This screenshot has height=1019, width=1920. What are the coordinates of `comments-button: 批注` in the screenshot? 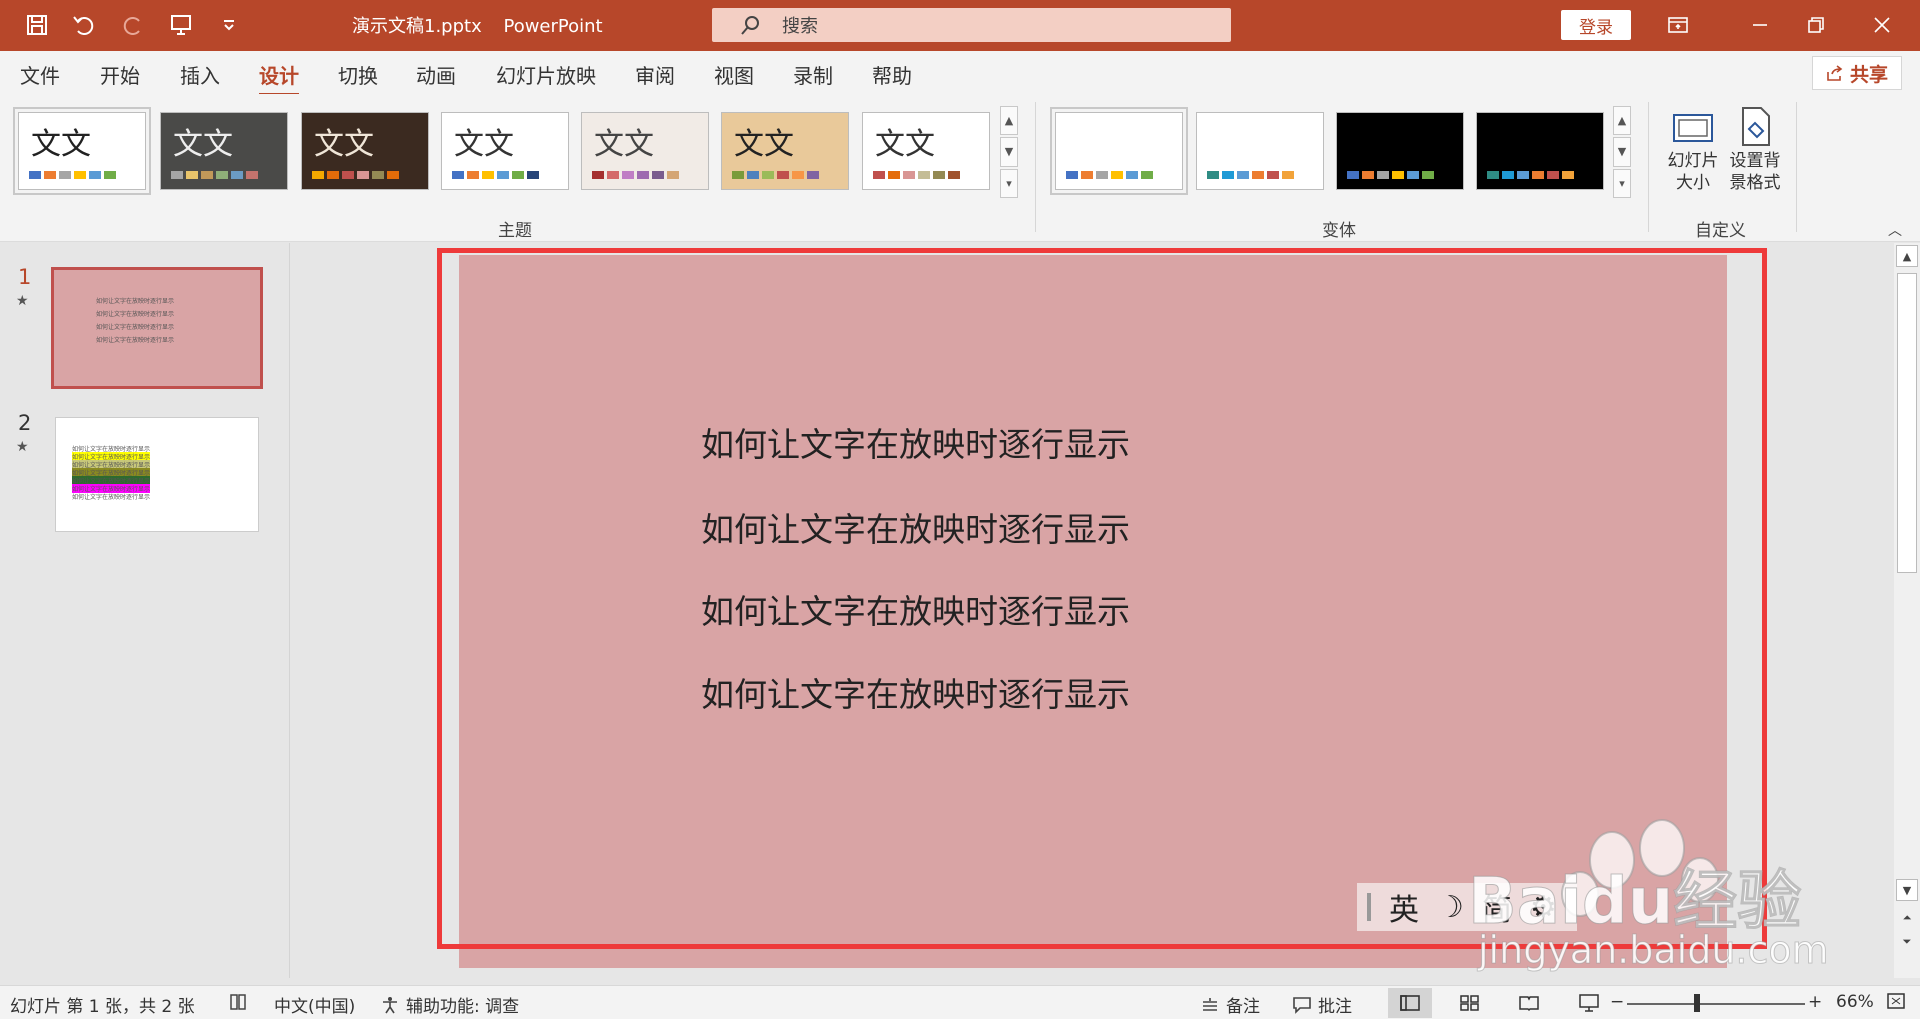 It's located at (1322, 1004).